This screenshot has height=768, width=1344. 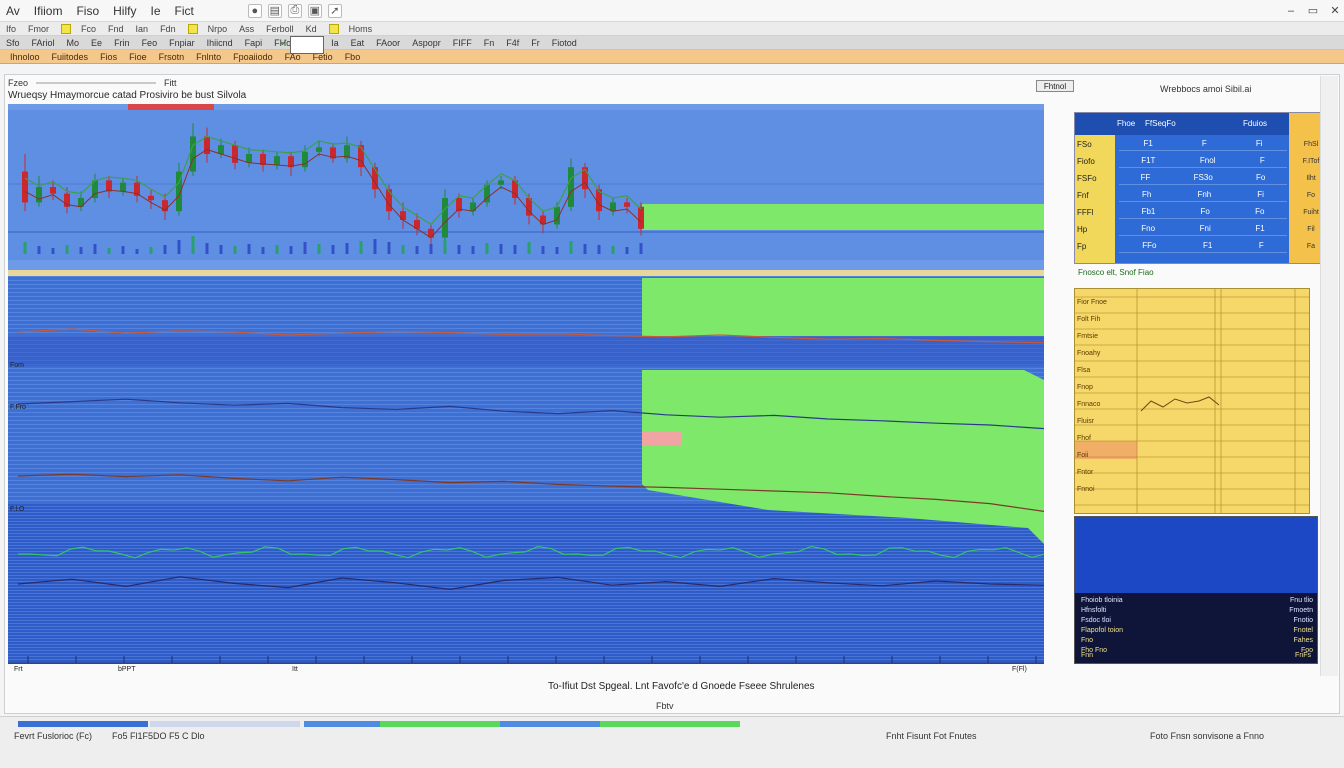 What do you see at coordinates (92, 83) in the screenshot?
I see `chart-tab-row: Fzeo Fitt` at bounding box center [92, 83].